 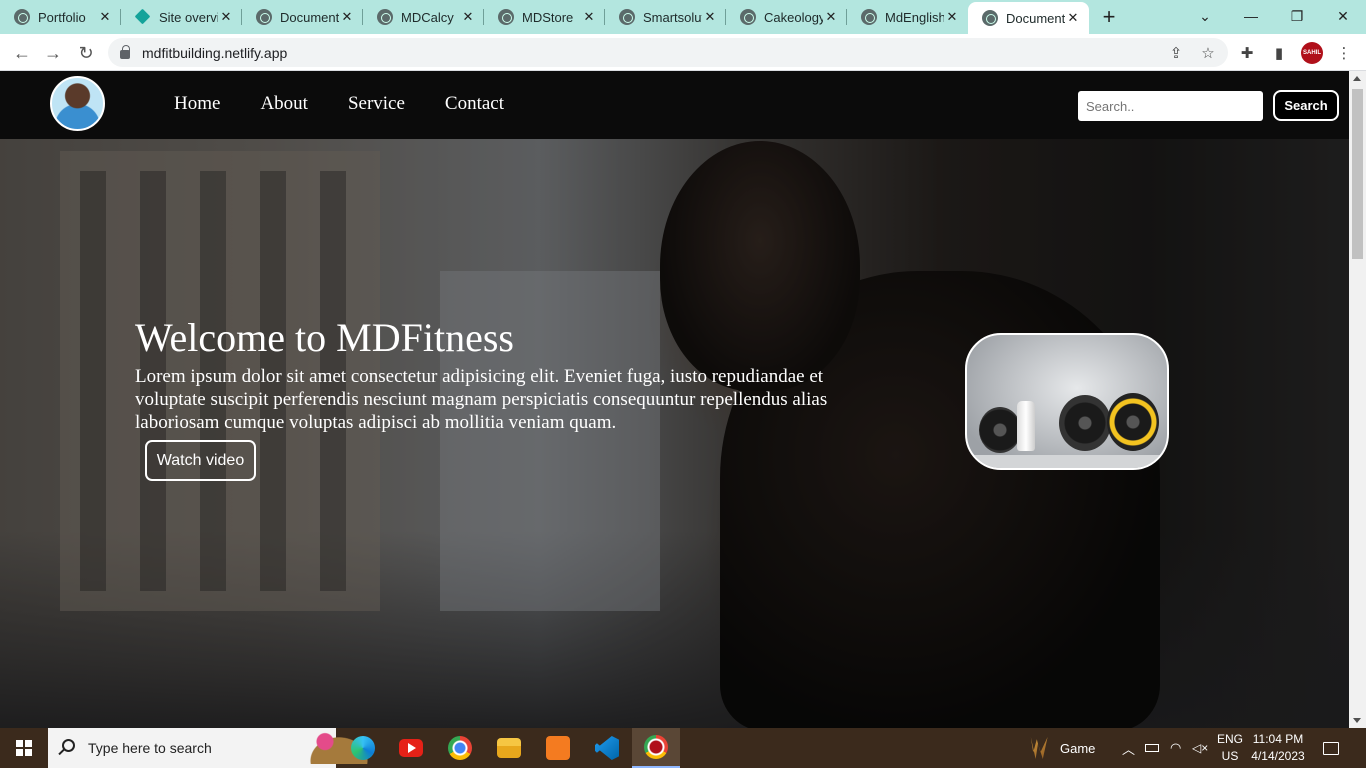 I want to click on menu-kebab-icon: ⋮, so click(x=1344, y=53).